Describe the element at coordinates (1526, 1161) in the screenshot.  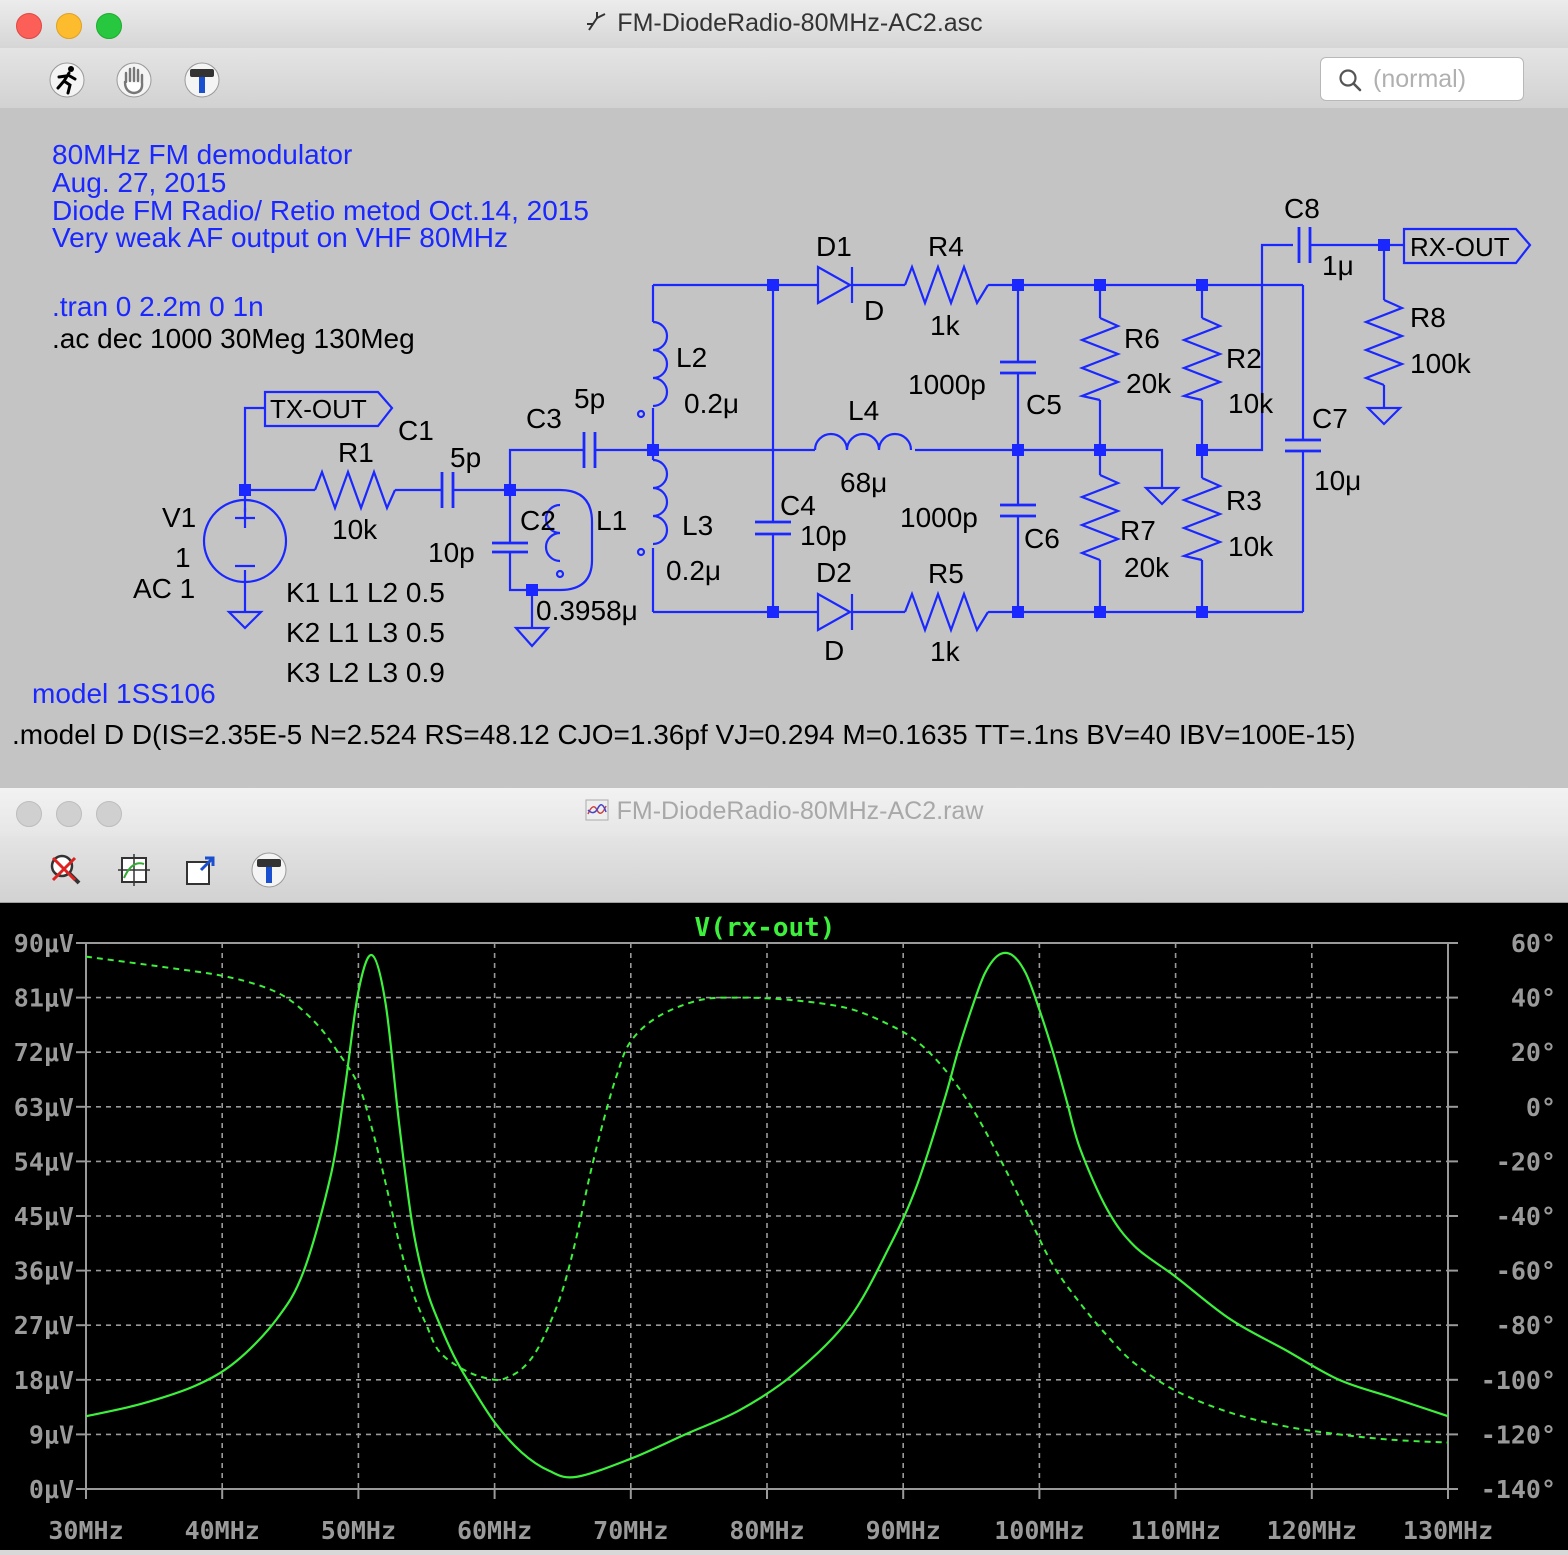
I see `y2-tick-label: -20°` at that location.